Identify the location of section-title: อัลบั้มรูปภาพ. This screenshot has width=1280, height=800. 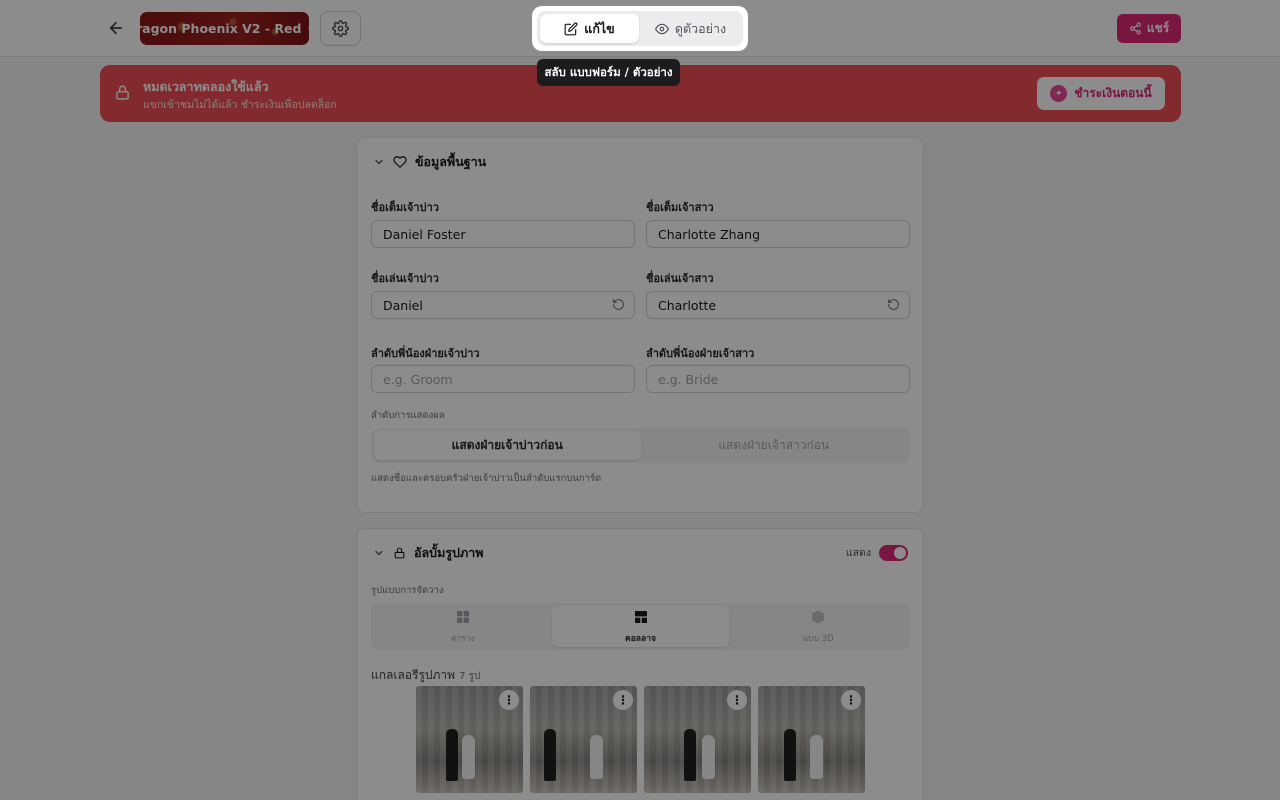
(449, 552).